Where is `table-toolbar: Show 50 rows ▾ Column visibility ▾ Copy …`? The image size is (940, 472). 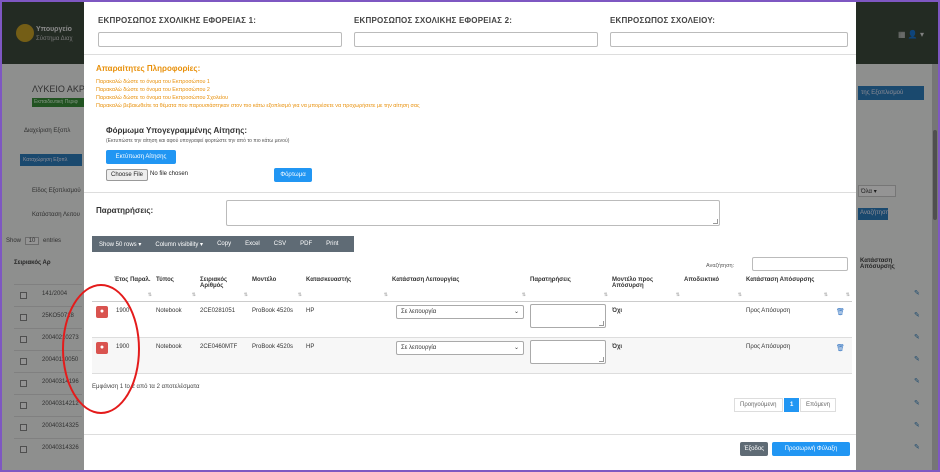
table-toolbar: Show 50 rows ▾ Column visibility ▾ Copy … is located at coordinates (223, 244).